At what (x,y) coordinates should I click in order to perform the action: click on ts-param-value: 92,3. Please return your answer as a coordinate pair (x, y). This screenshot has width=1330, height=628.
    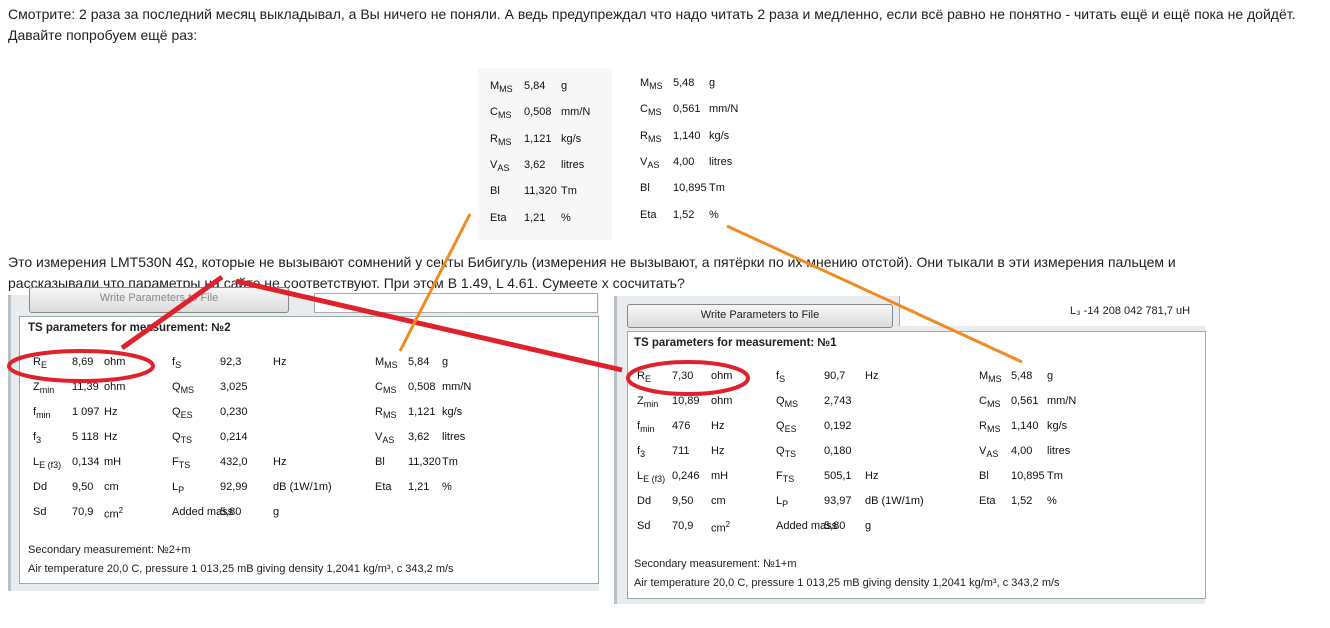
    Looking at the image, I should click on (231, 362).